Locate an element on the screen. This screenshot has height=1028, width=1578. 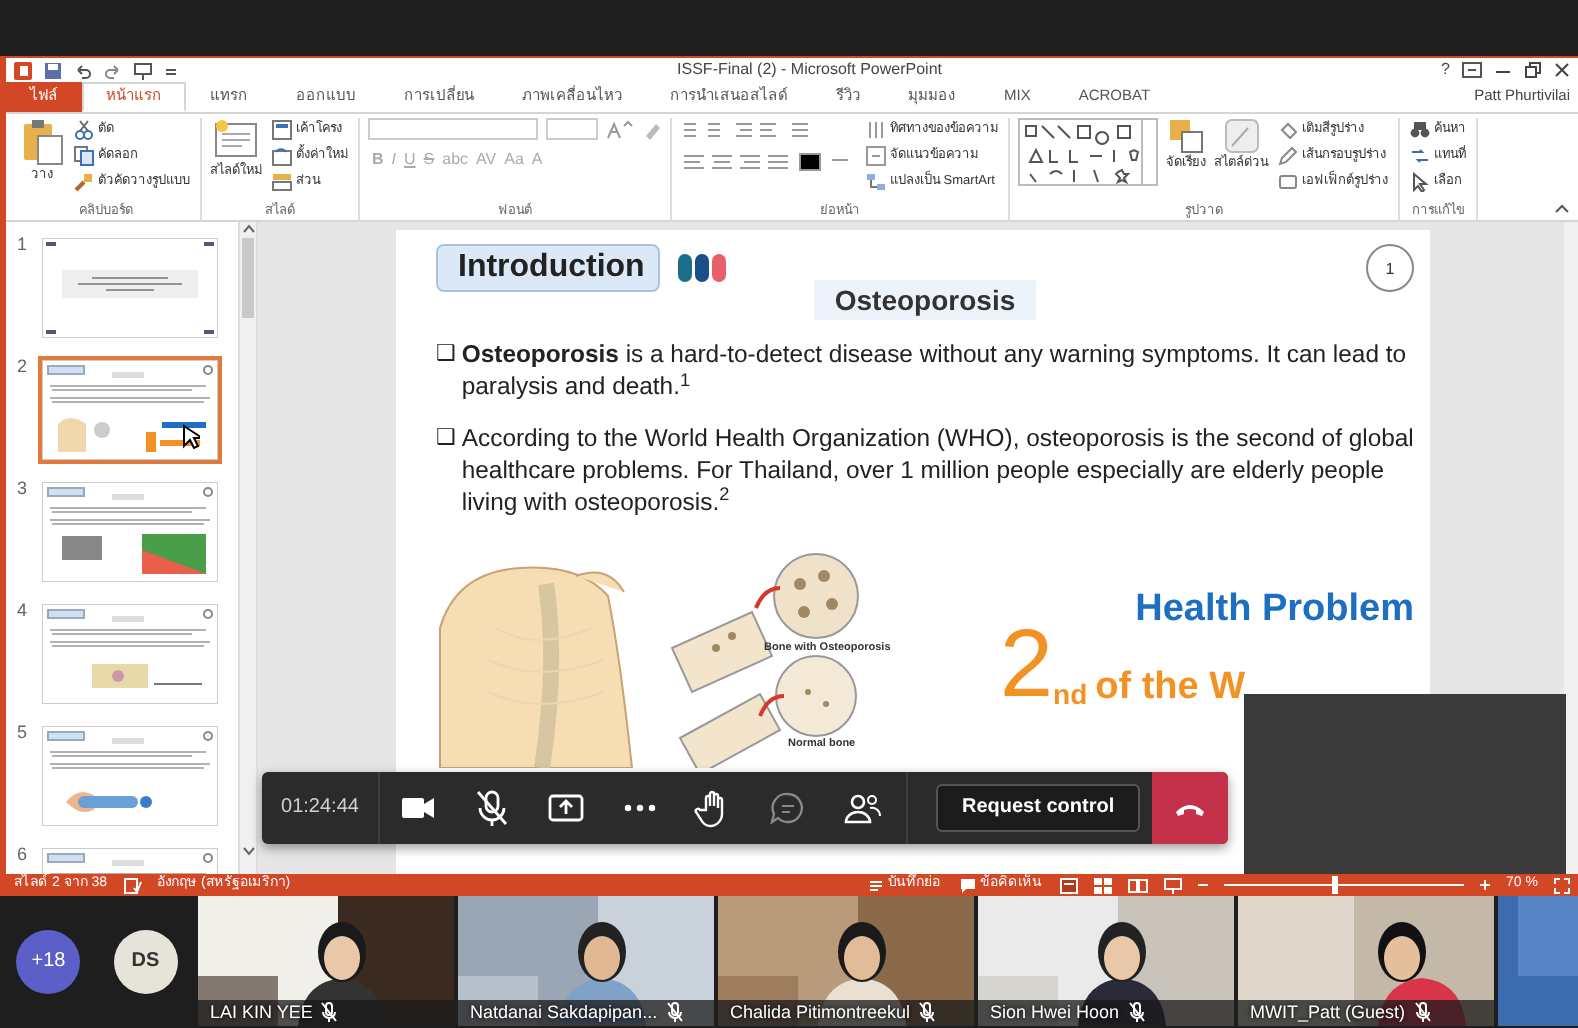
banner-text: Health Problem is located at coordinates (1274, 609).